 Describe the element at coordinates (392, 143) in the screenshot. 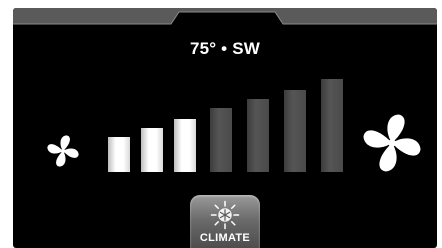

I see `fan-increase-icon` at that location.